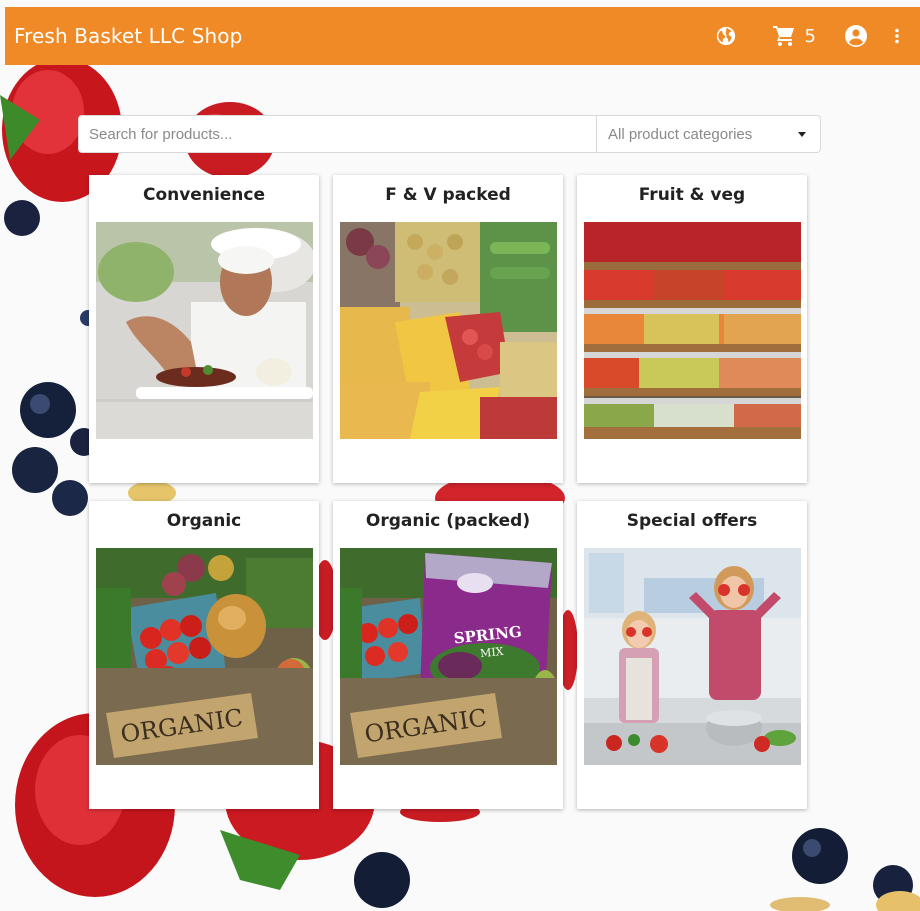 Image resolution: width=920 pixels, height=911 pixels. I want to click on search-bar: All product categories, so click(449, 134).